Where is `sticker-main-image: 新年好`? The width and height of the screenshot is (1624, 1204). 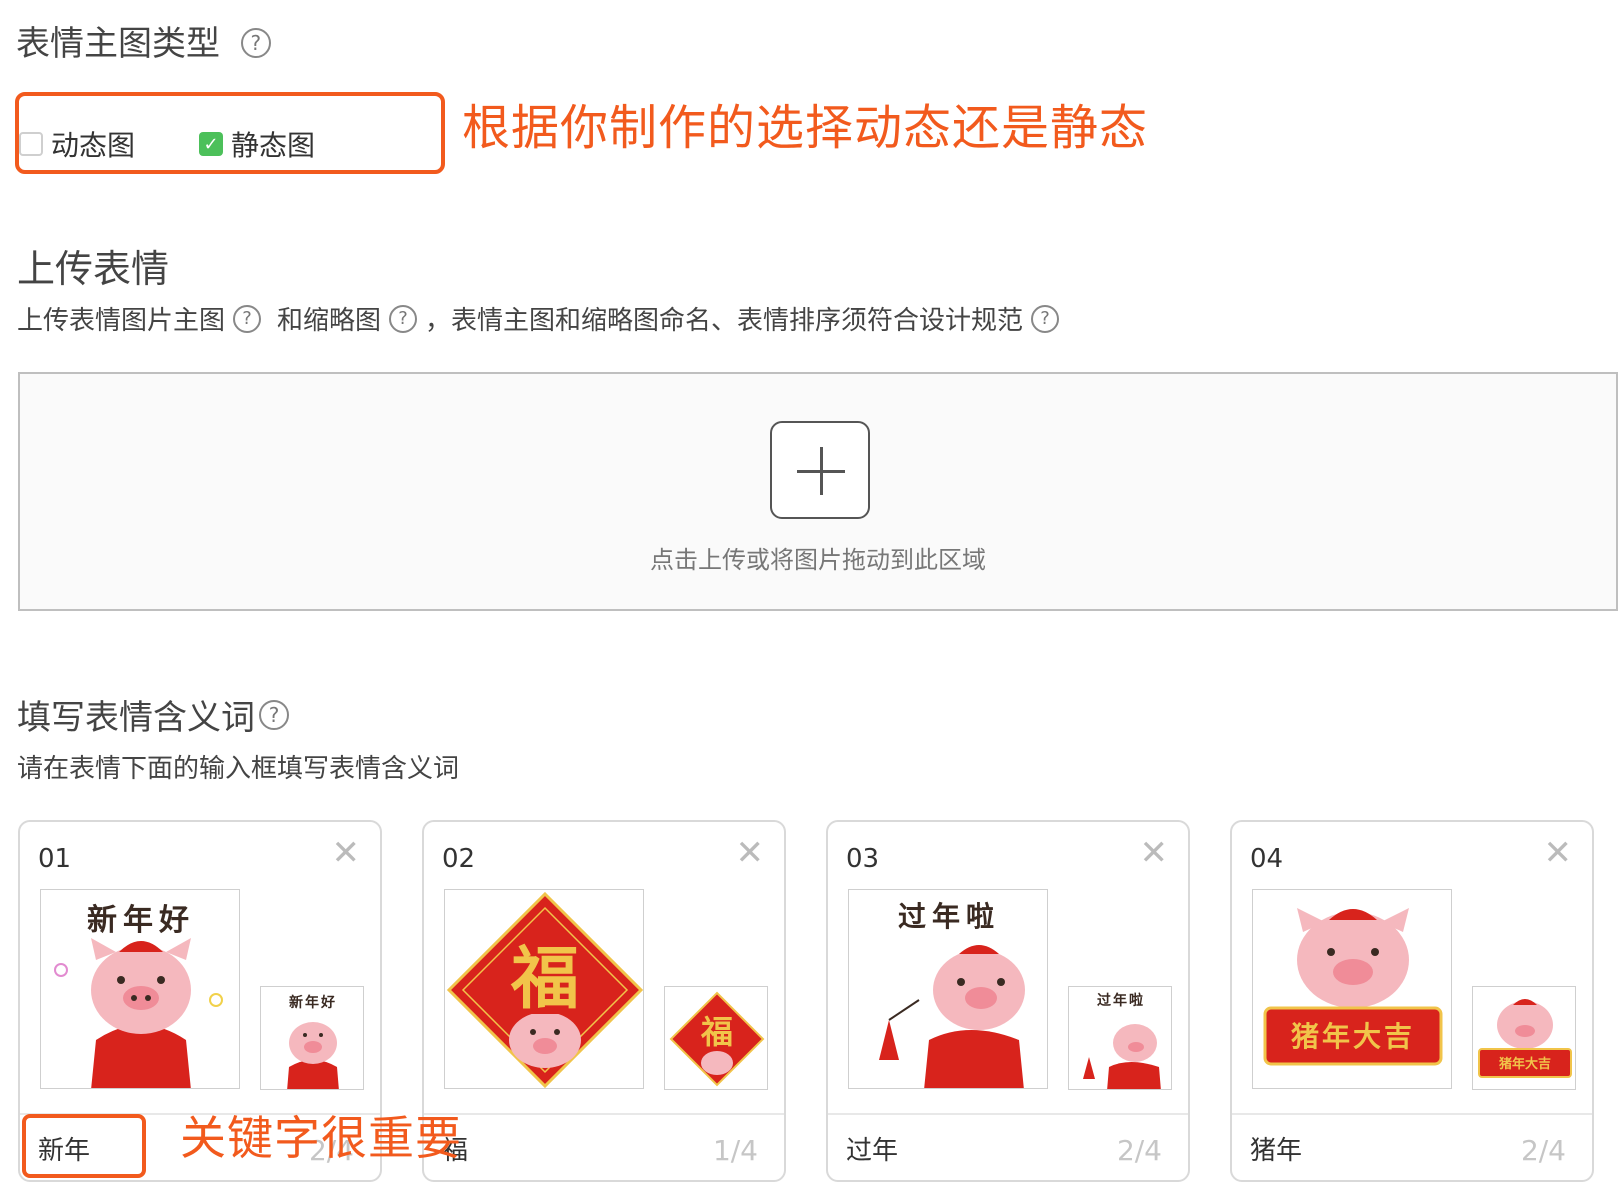 sticker-main-image: 新年好 is located at coordinates (140, 989).